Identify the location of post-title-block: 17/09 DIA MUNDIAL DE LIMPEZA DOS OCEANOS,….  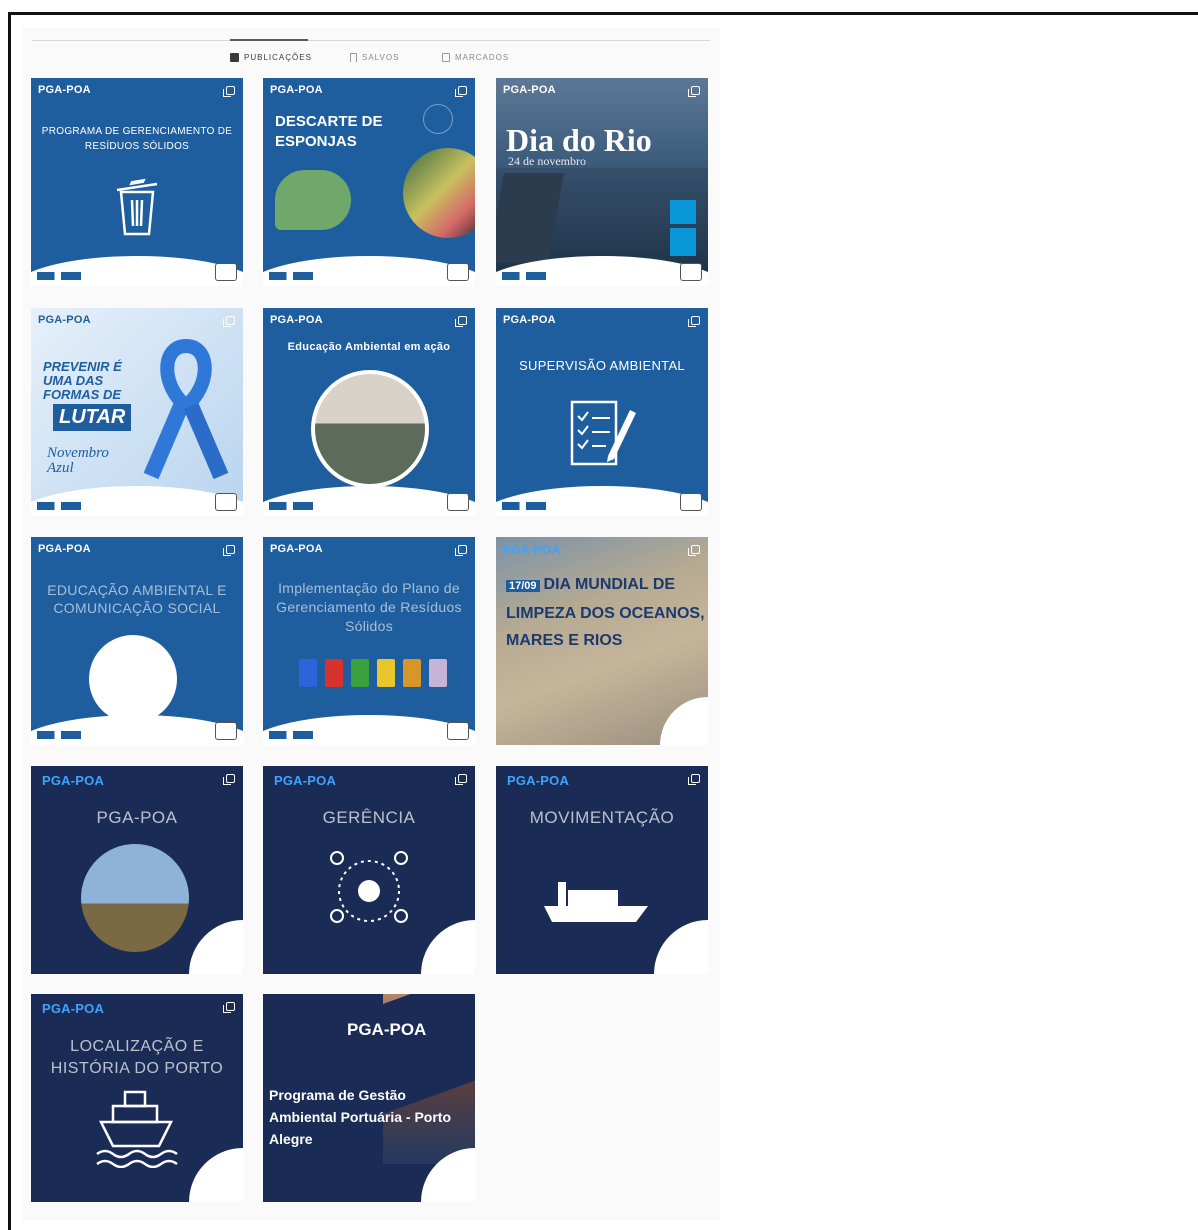
(606, 612).